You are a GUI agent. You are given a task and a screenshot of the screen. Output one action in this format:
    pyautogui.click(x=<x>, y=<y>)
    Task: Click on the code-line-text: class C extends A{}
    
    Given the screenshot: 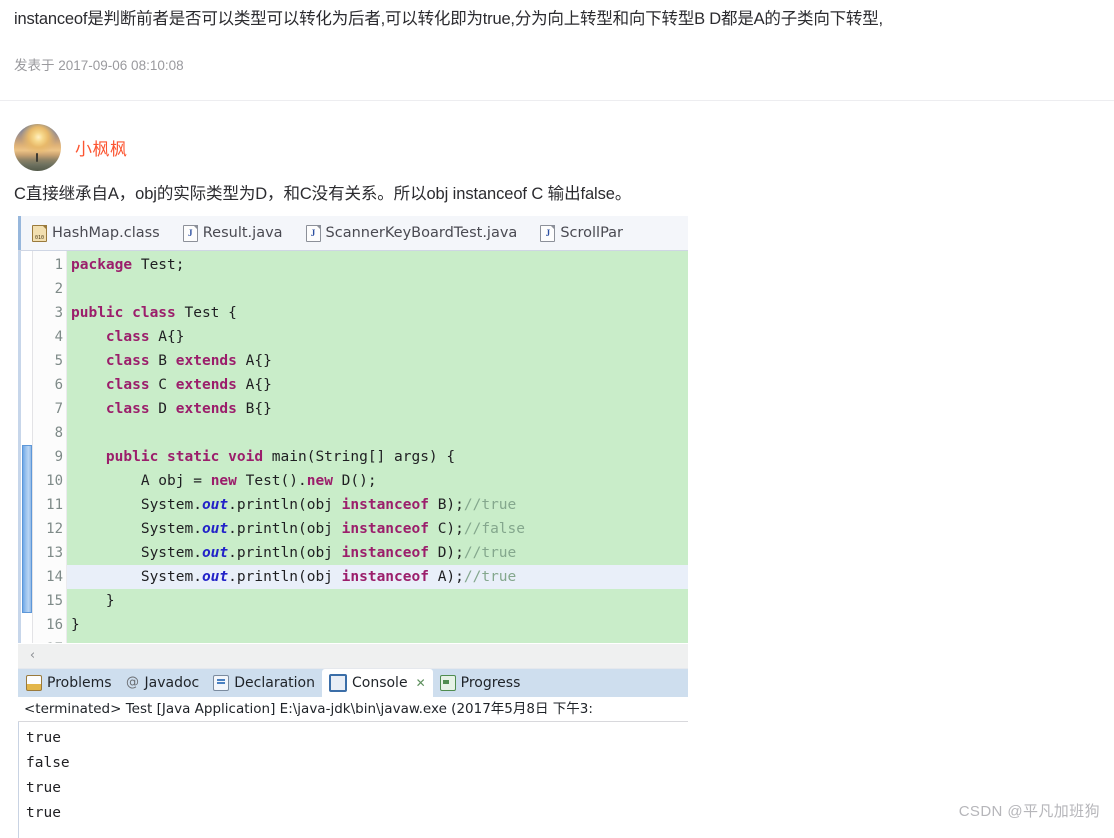 What is the action you would take?
    pyautogui.click(x=188, y=385)
    